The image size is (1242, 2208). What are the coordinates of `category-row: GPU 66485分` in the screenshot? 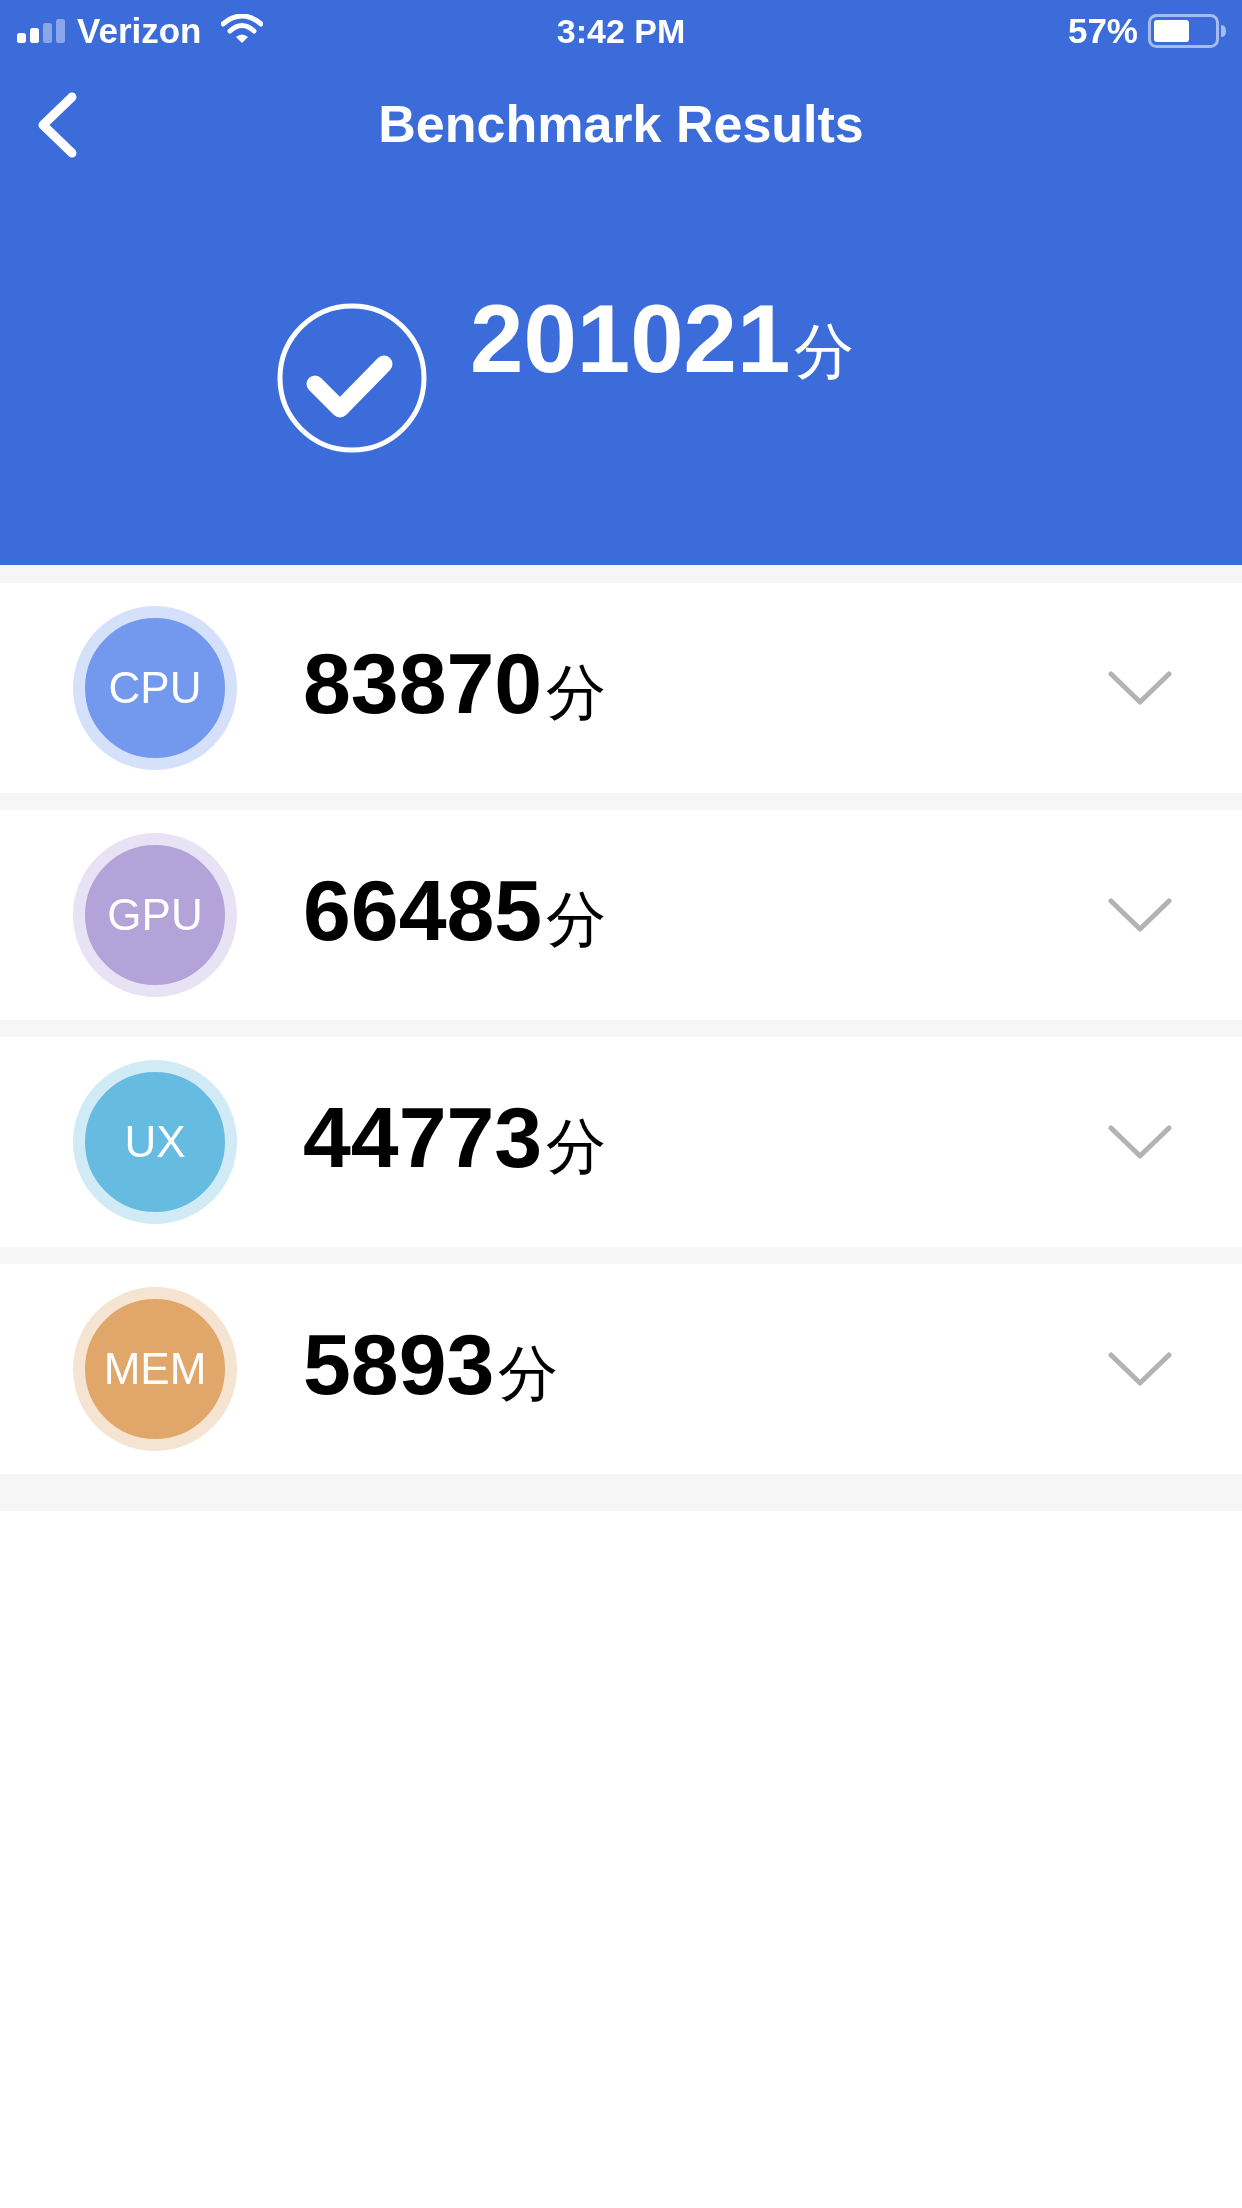 It's located at (621, 915).